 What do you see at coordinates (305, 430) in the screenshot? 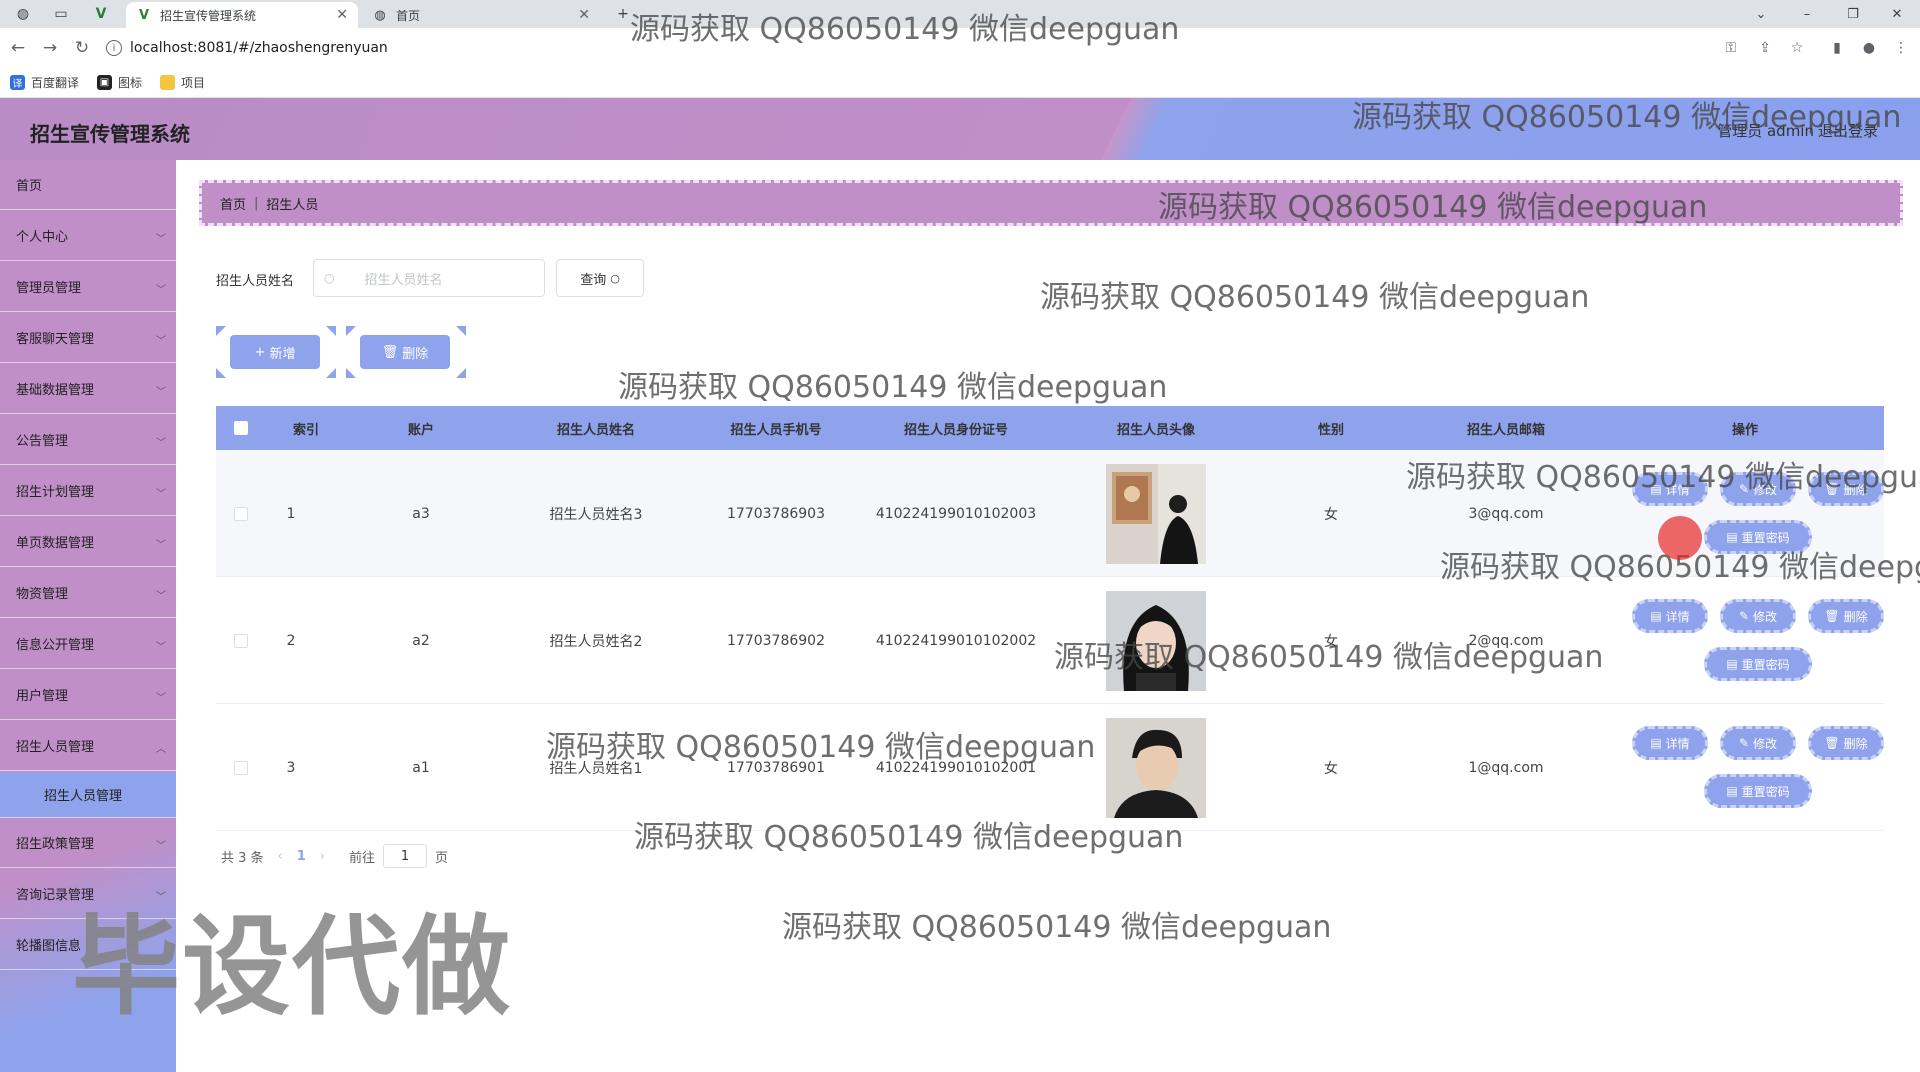
I see `column-header: 索引` at bounding box center [305, 430].